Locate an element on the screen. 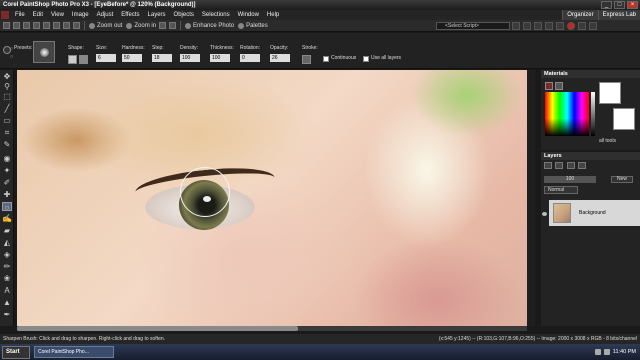 The height and width of the screenshot is (360, 640). new-icon is located at coordinates (6, 25).